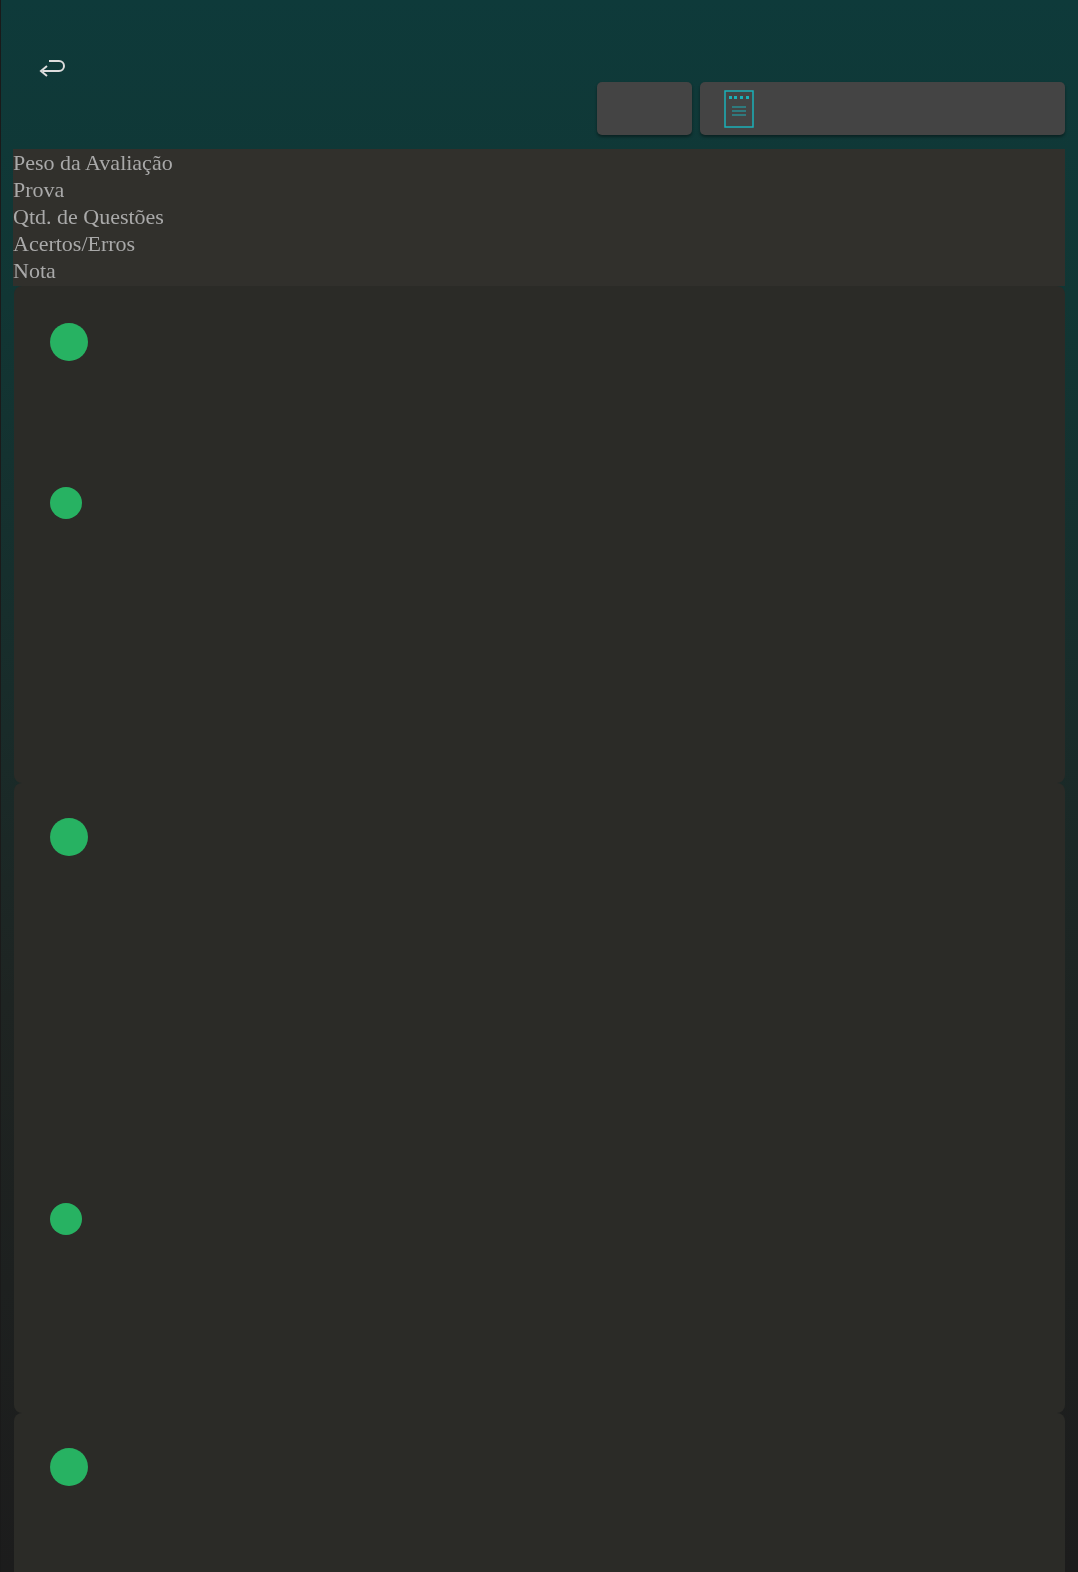 The width and height of the screenshot is (1078, 1572). Describe the element at coordinates (75, 243) in the screenshot. I see `column-label: Acertos/Erros` at that location.